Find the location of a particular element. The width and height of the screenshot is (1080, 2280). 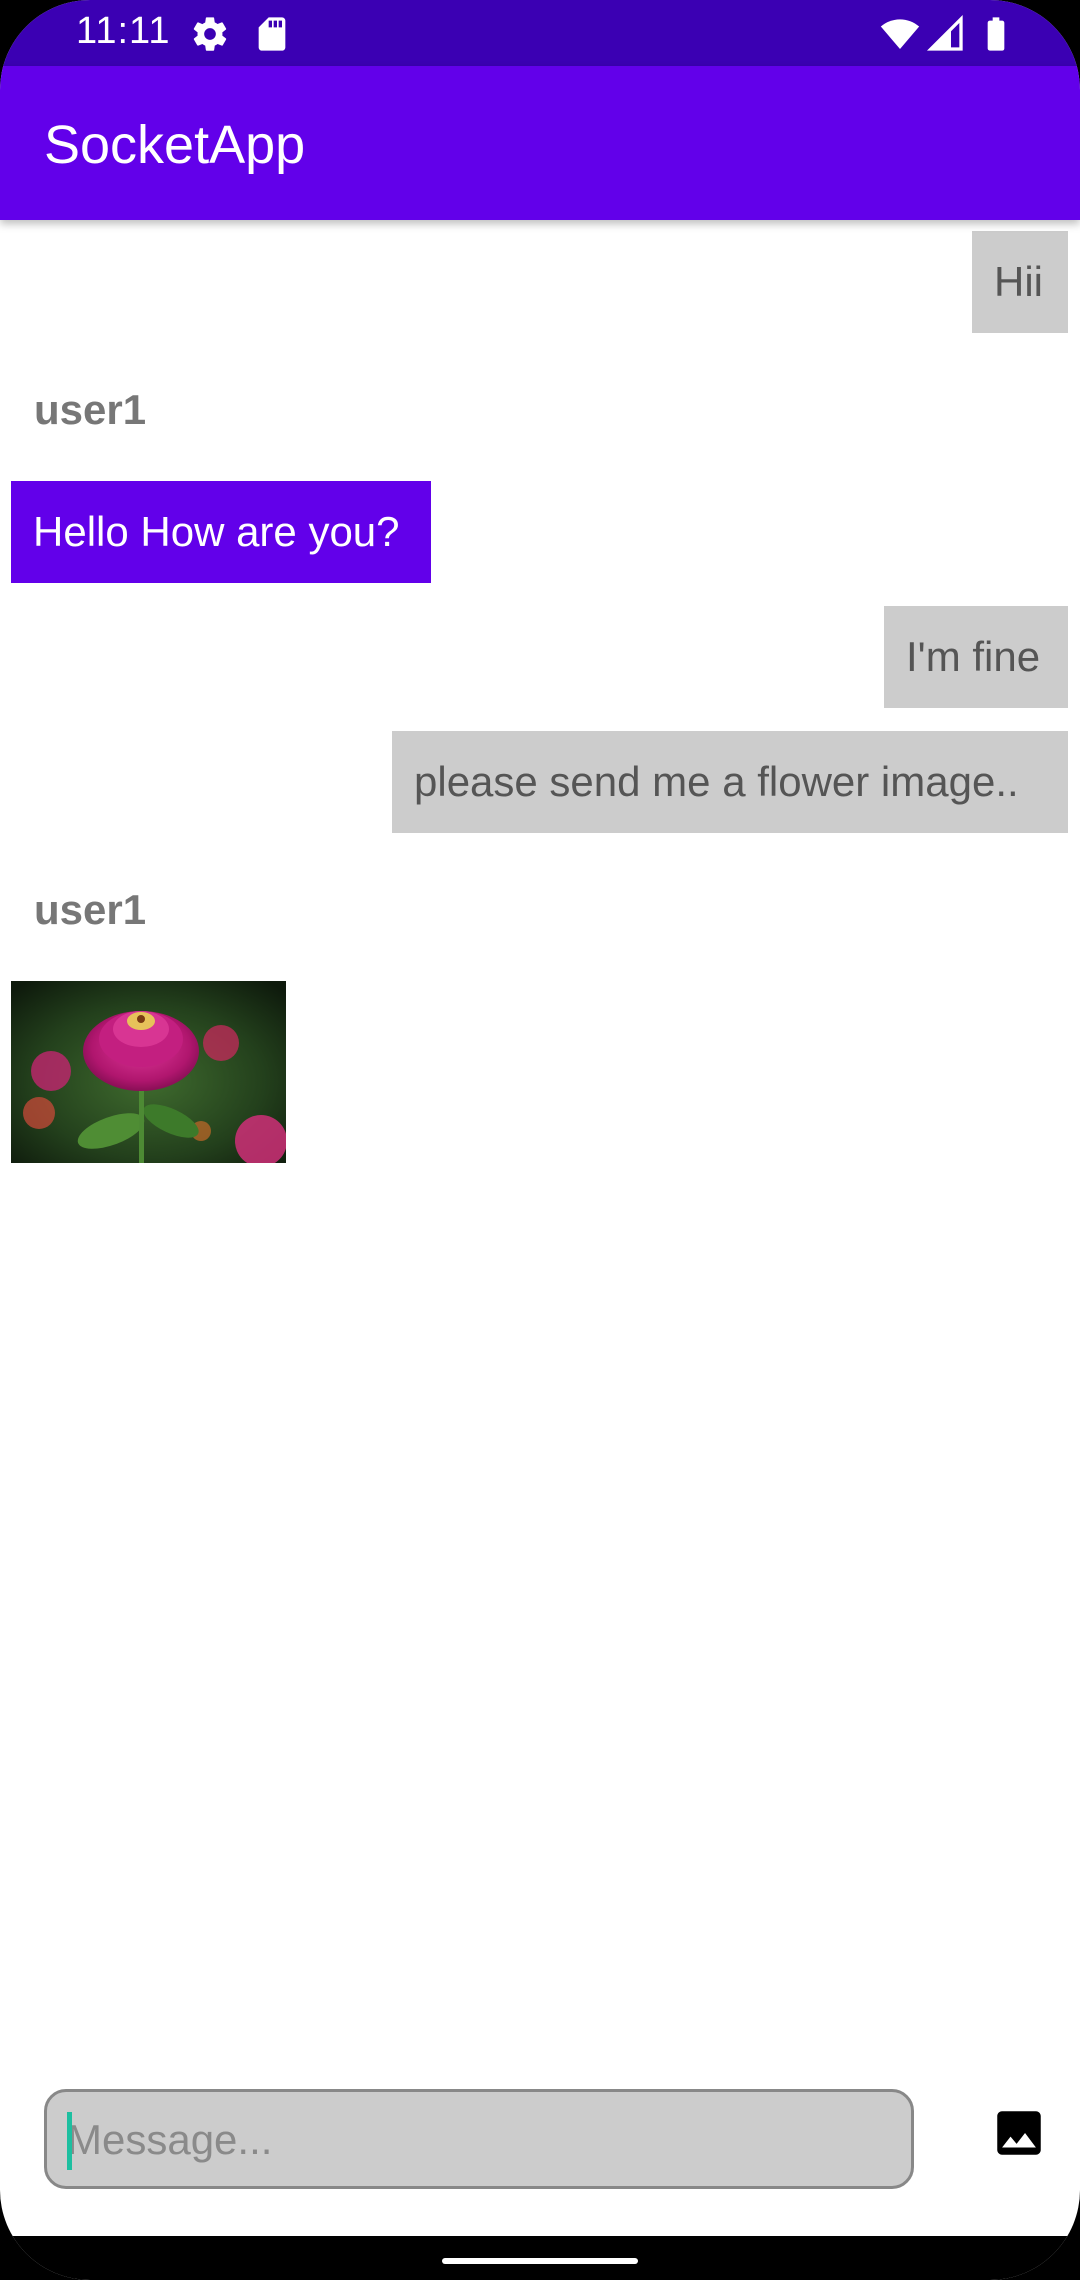

home-gesture-handle is located at coordinates (540, 2261).